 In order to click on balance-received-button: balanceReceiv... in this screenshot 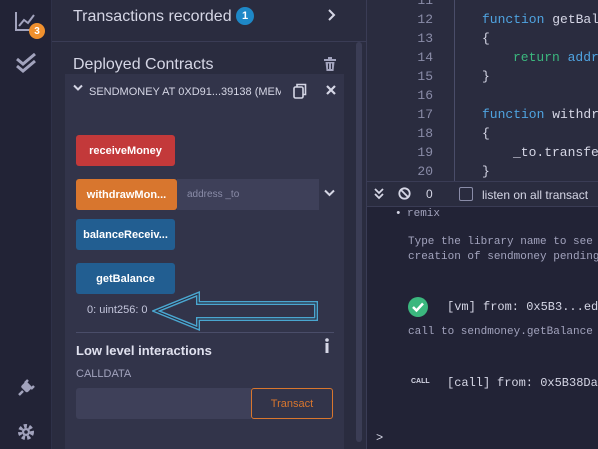, I will do `click(125, 234)`.